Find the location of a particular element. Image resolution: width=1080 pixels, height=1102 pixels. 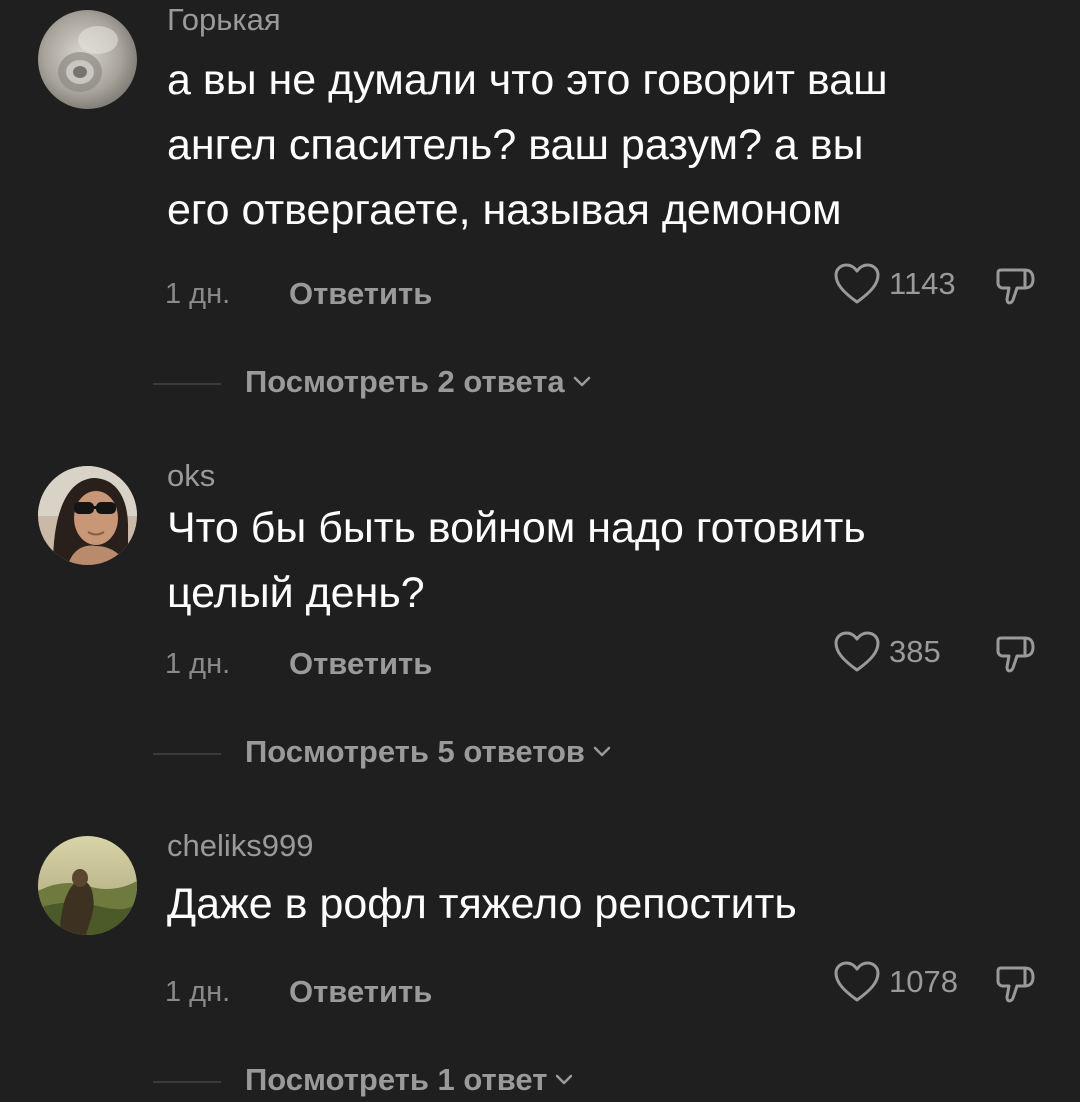

comment-text-line: целый день? is located at coordinates (296, 593).